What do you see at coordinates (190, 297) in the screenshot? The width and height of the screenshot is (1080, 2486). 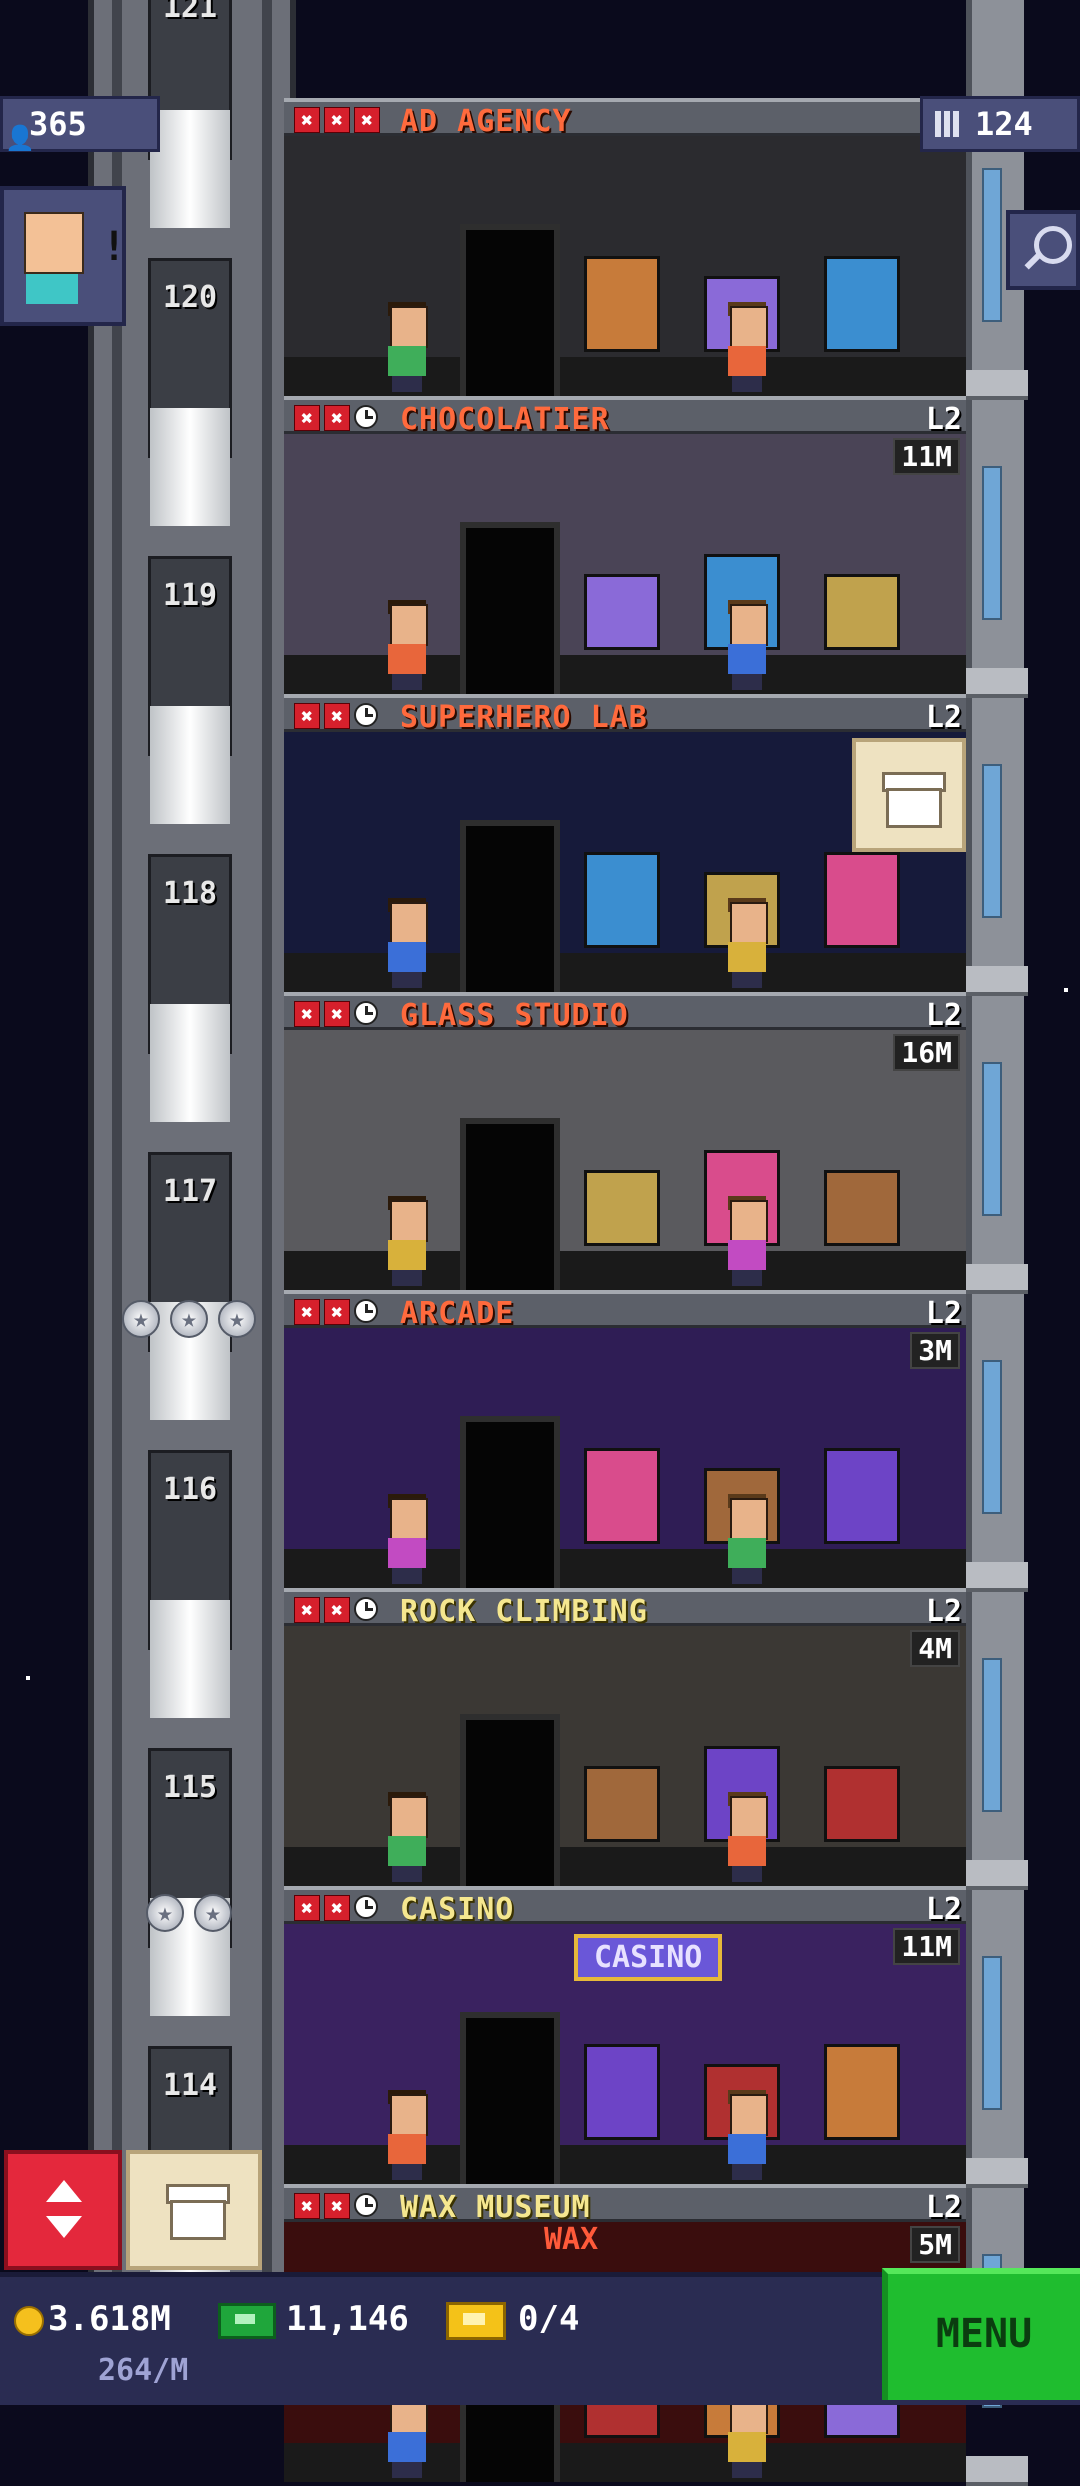 I see `floor-number-label: 120` at bounding box center [190, 297].